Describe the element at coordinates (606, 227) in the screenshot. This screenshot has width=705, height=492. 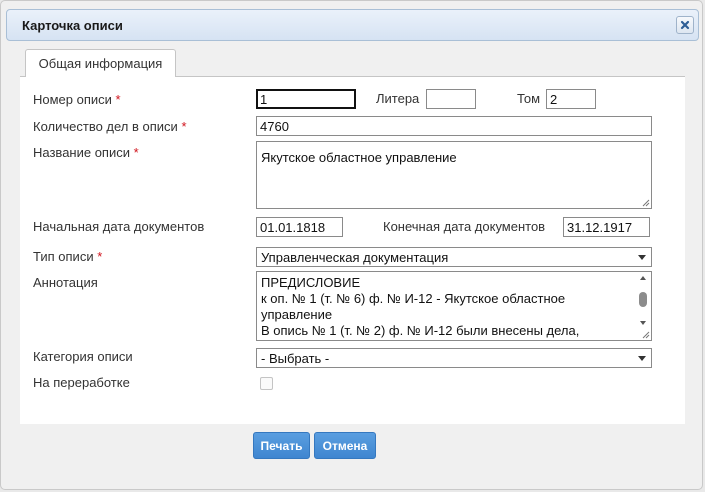
I see `end-date-input` at that location.